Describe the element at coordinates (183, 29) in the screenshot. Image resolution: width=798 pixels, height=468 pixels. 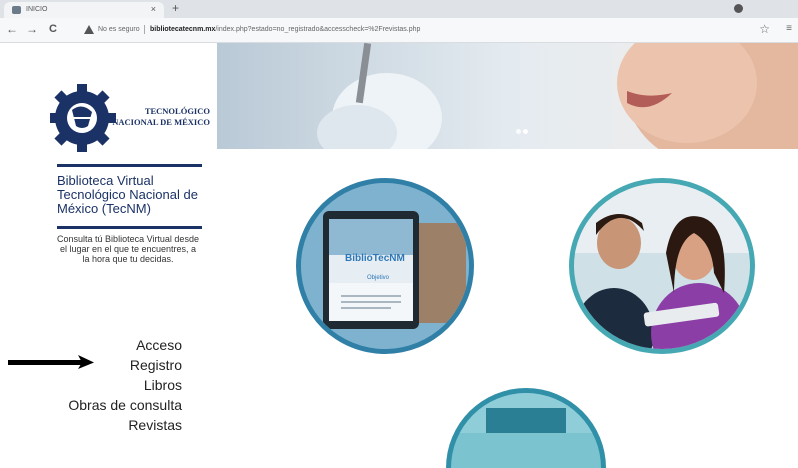
I see `url-domain: bibliotecatecnm.mx` at that location.